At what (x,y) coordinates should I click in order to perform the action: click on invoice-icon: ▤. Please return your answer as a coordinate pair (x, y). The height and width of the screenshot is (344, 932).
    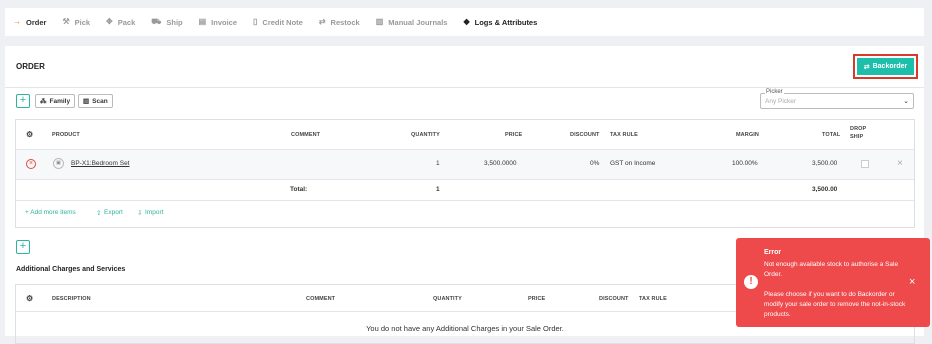
    Looking at the image, I should click on (202, 21).